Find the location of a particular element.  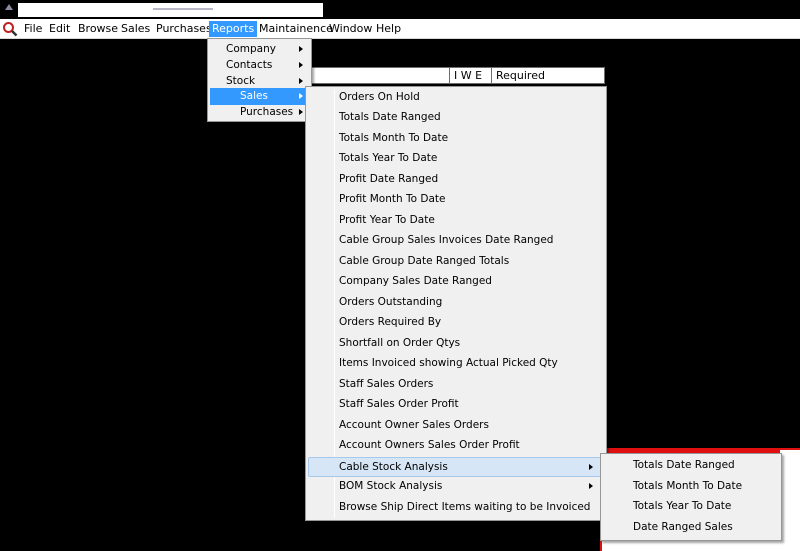

sales-item-label: Totals Date Ranged is located at coordinates (390, 117).